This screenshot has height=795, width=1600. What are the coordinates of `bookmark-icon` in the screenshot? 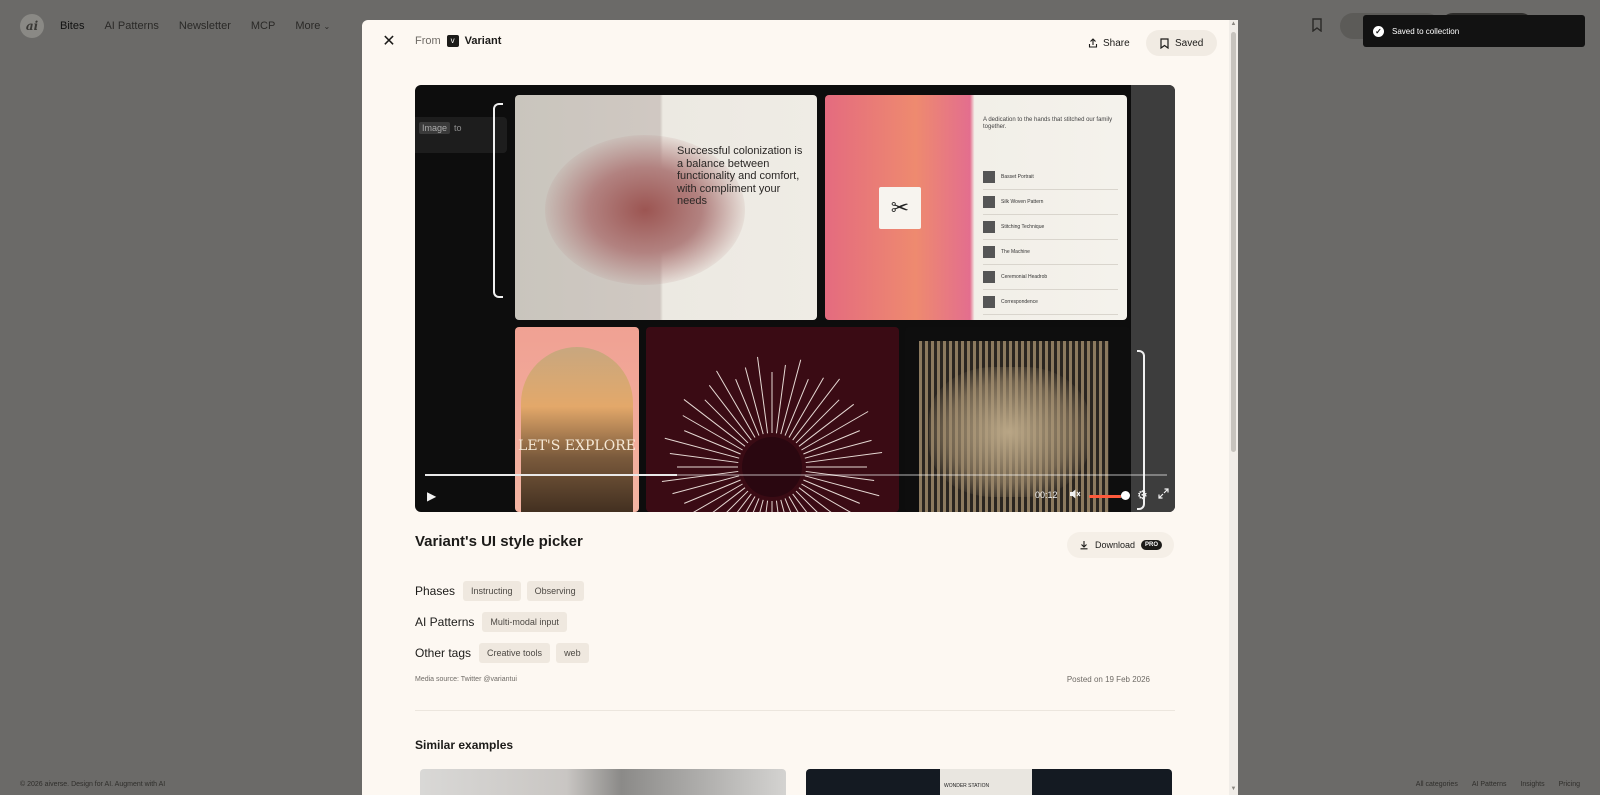 It's located at (1317, 25).